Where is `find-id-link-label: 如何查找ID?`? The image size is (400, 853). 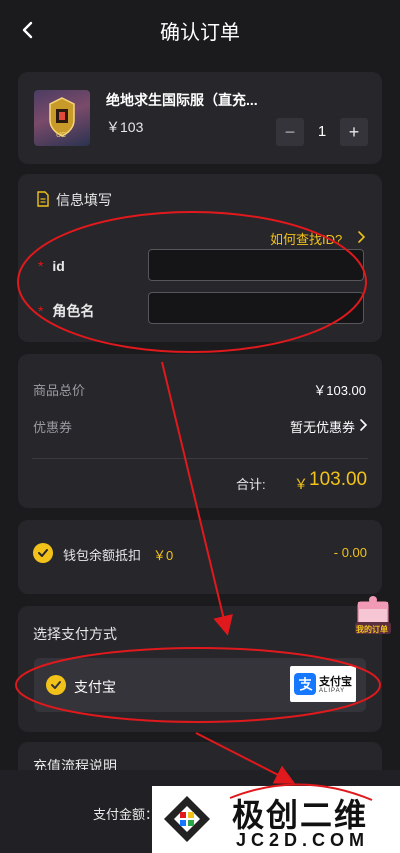 find-id-link-label: 如何查找ID? is located at coordinates (306, 239).